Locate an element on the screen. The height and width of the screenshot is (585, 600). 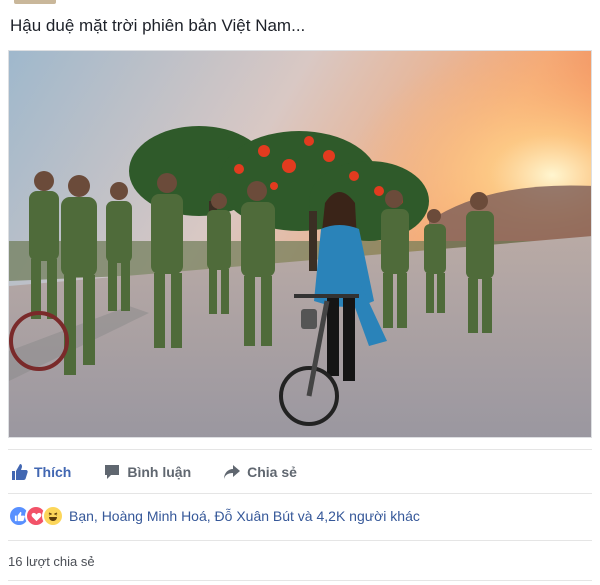
comment-label: Bình luận is located at coordinates (159, 472).